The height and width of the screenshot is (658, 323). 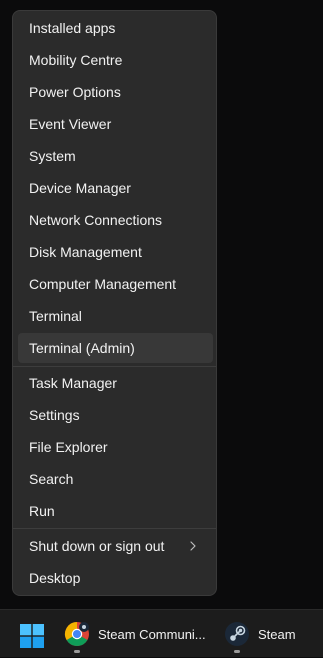 I want to click on menu-item-label: Desktop, so click(x=55, y=578).